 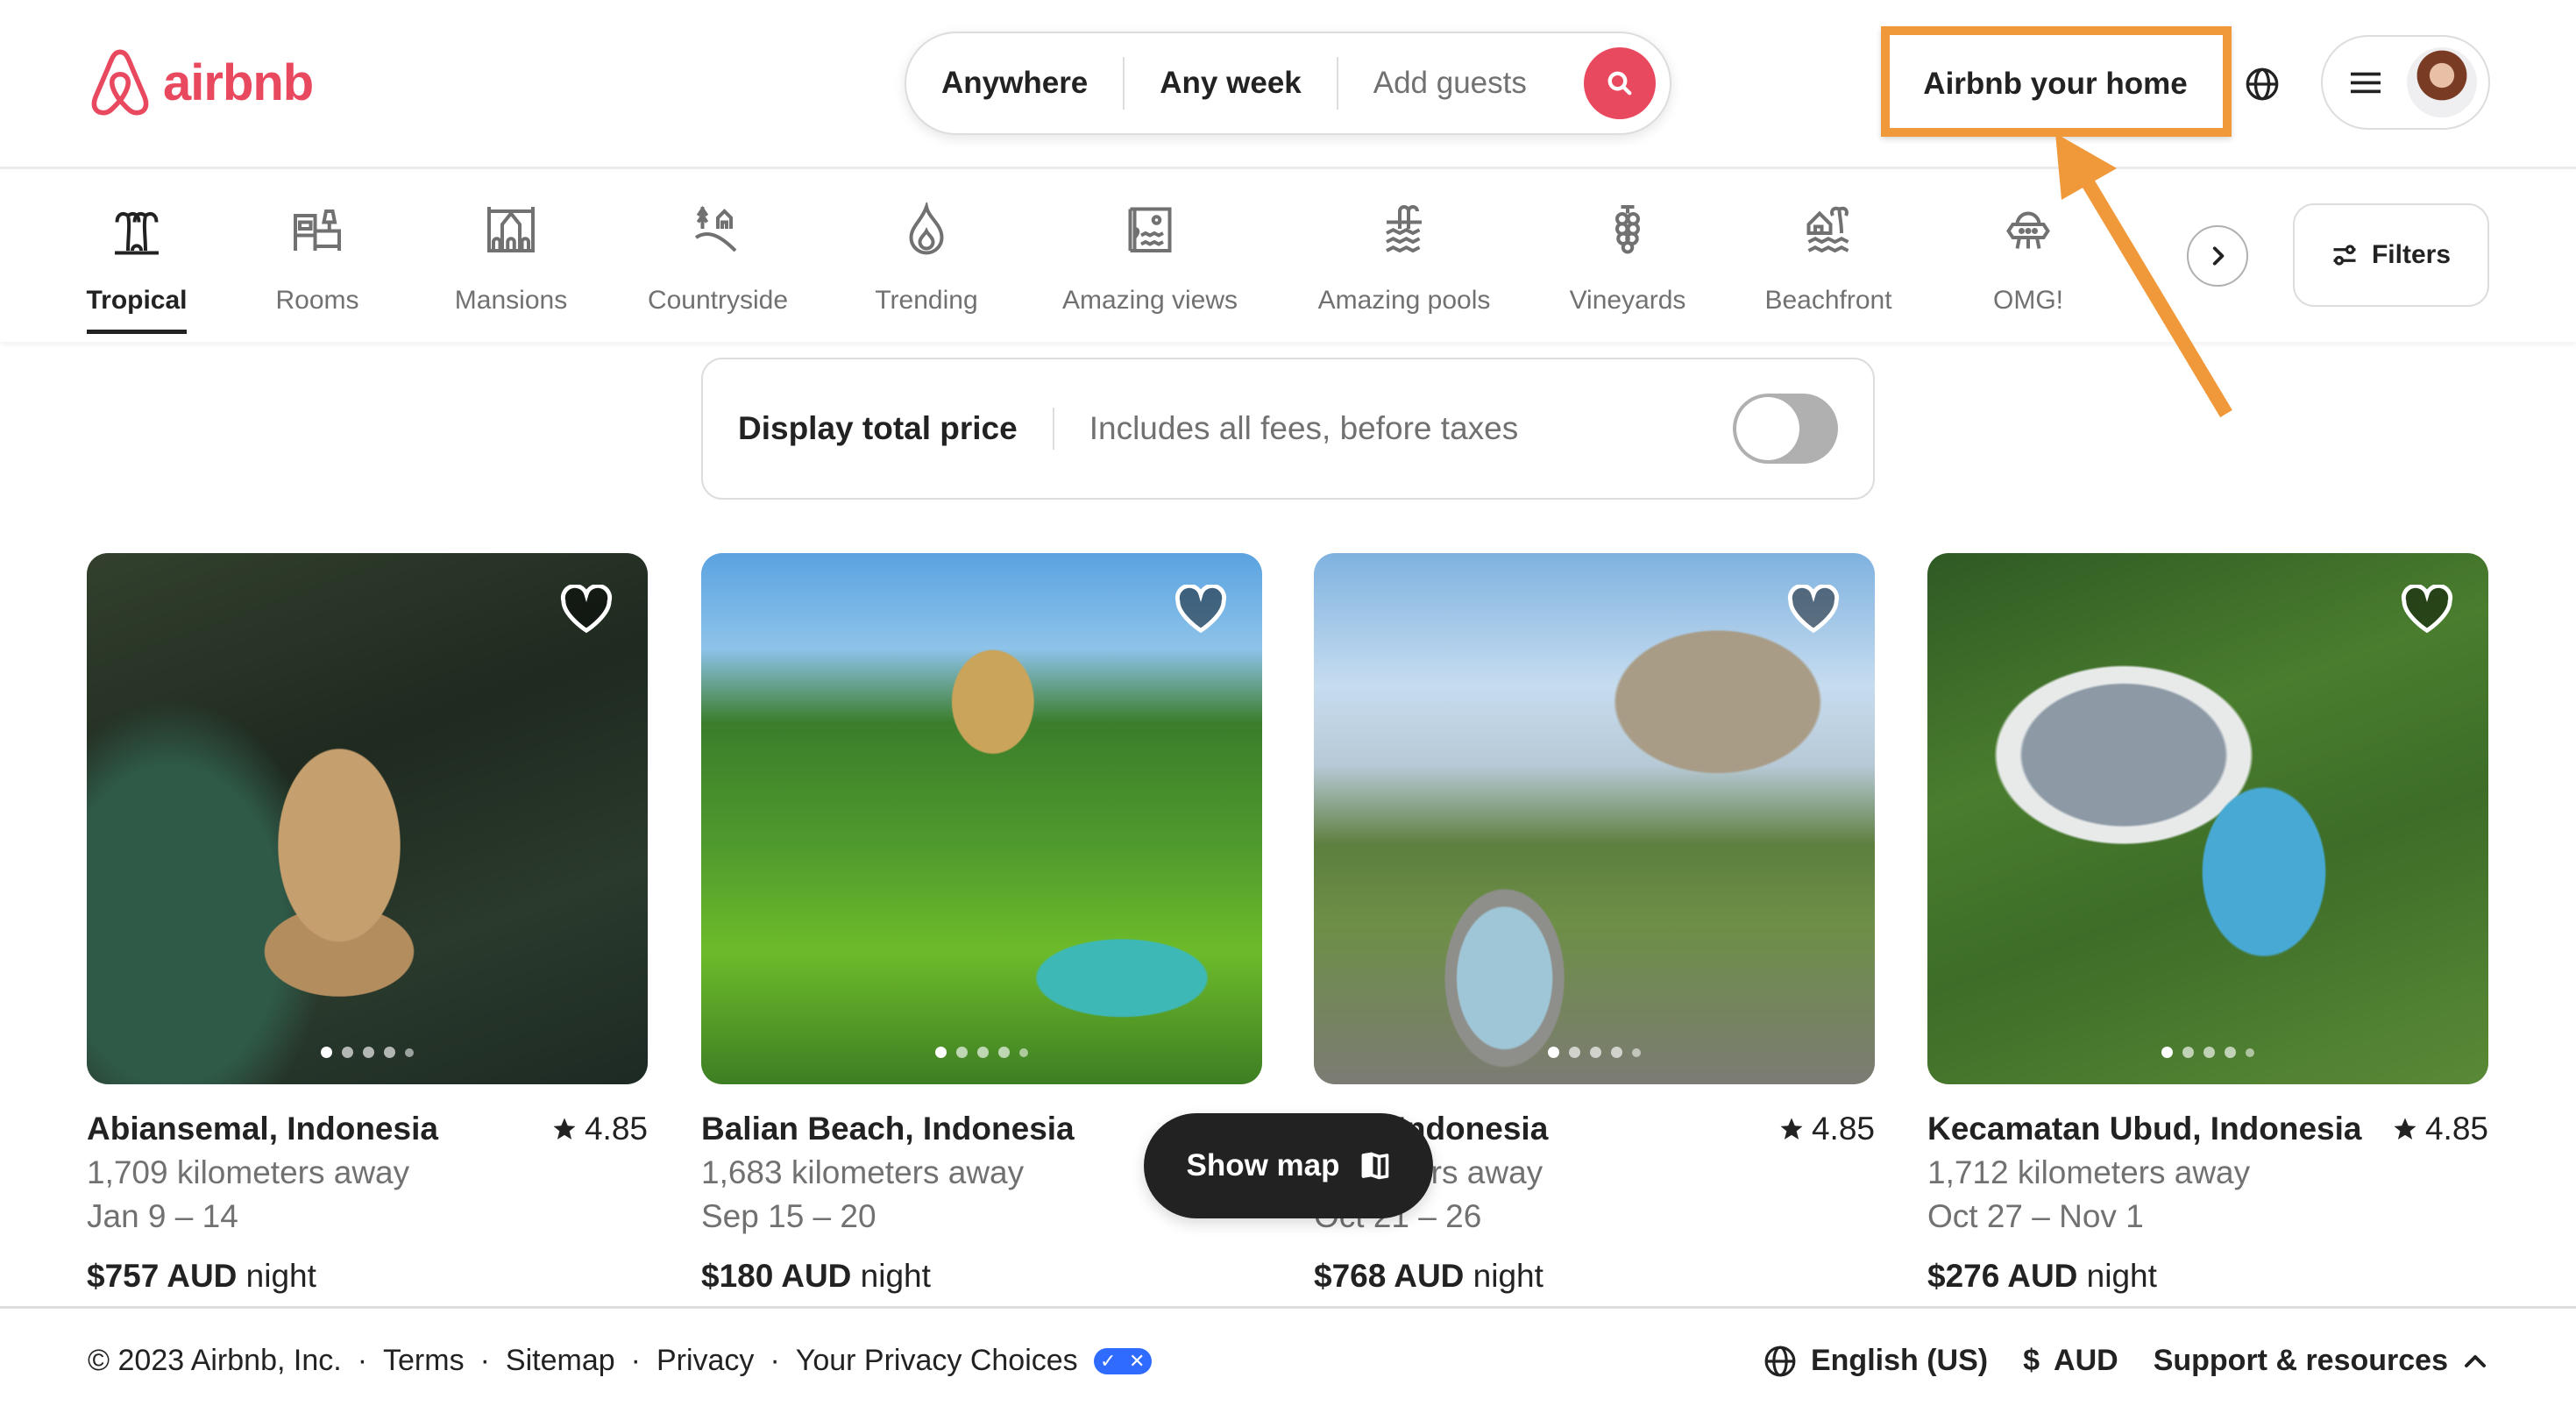 I want to click on language-button, so click(x=2262, y=84).